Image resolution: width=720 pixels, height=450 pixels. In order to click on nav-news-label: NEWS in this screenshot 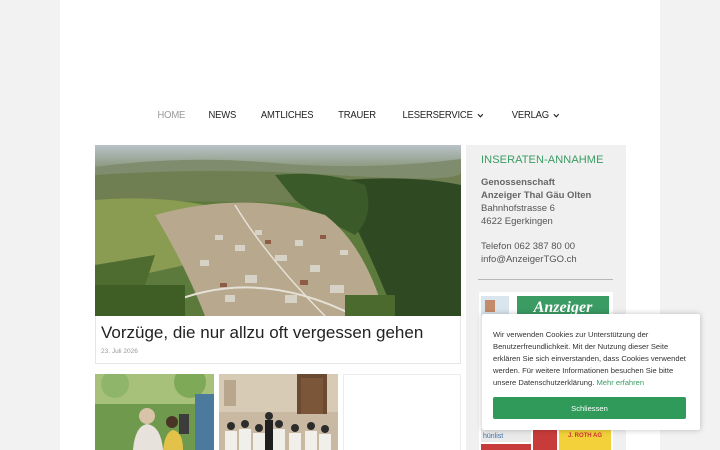, I will do `click(222, 115)`.